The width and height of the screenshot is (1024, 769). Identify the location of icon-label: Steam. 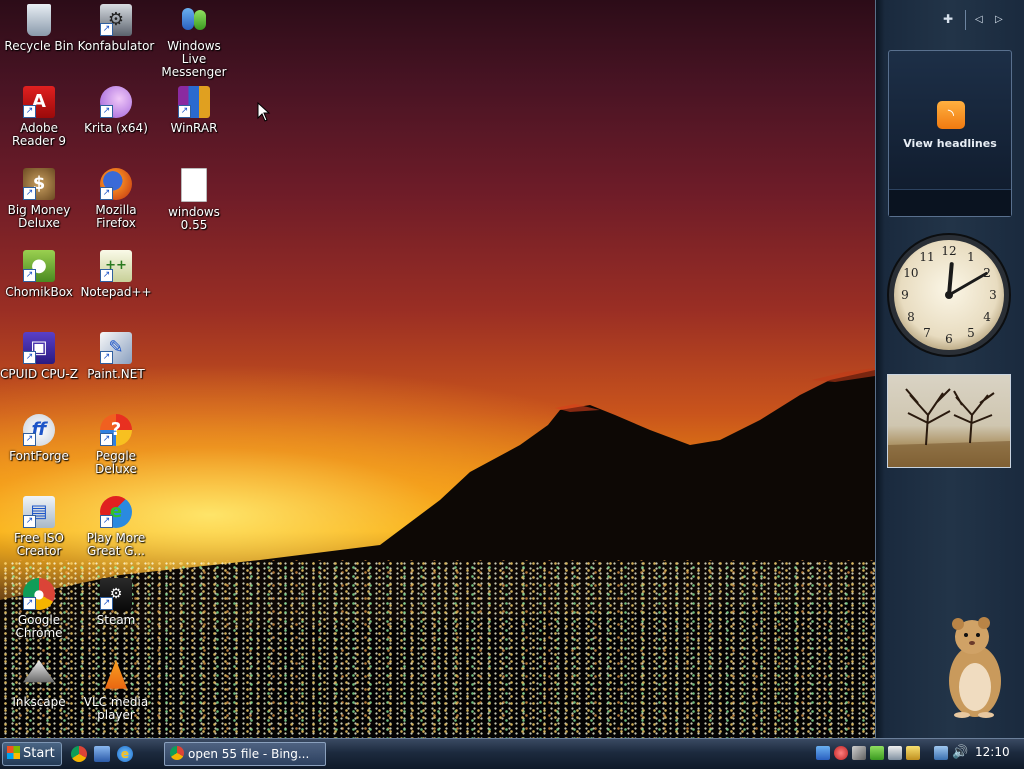
(116, 620).